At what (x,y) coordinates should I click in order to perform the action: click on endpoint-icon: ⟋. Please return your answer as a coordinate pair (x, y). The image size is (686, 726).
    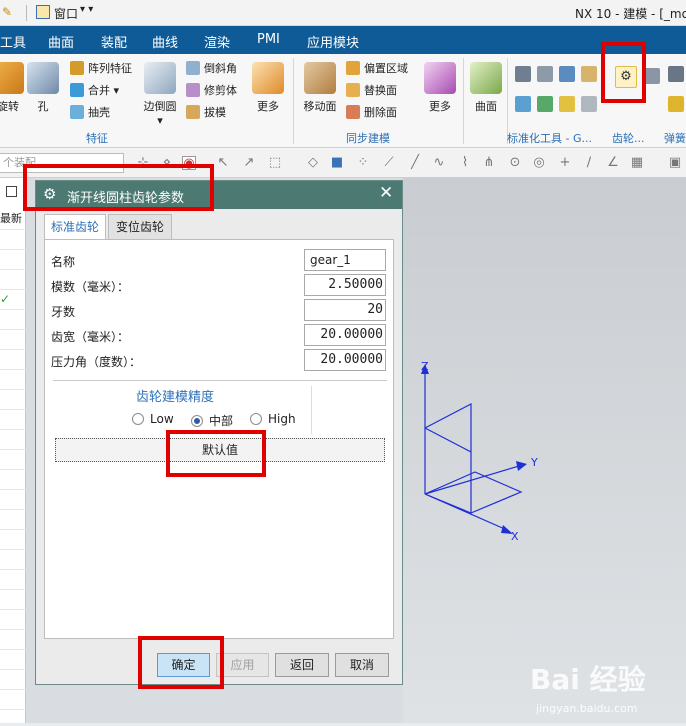
    Looking at the image, I should click on (389, 163).